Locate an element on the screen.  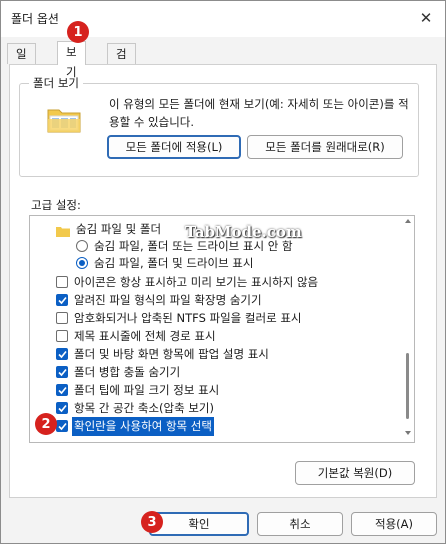
list-scrollbar is located at coordinates (408, 328).